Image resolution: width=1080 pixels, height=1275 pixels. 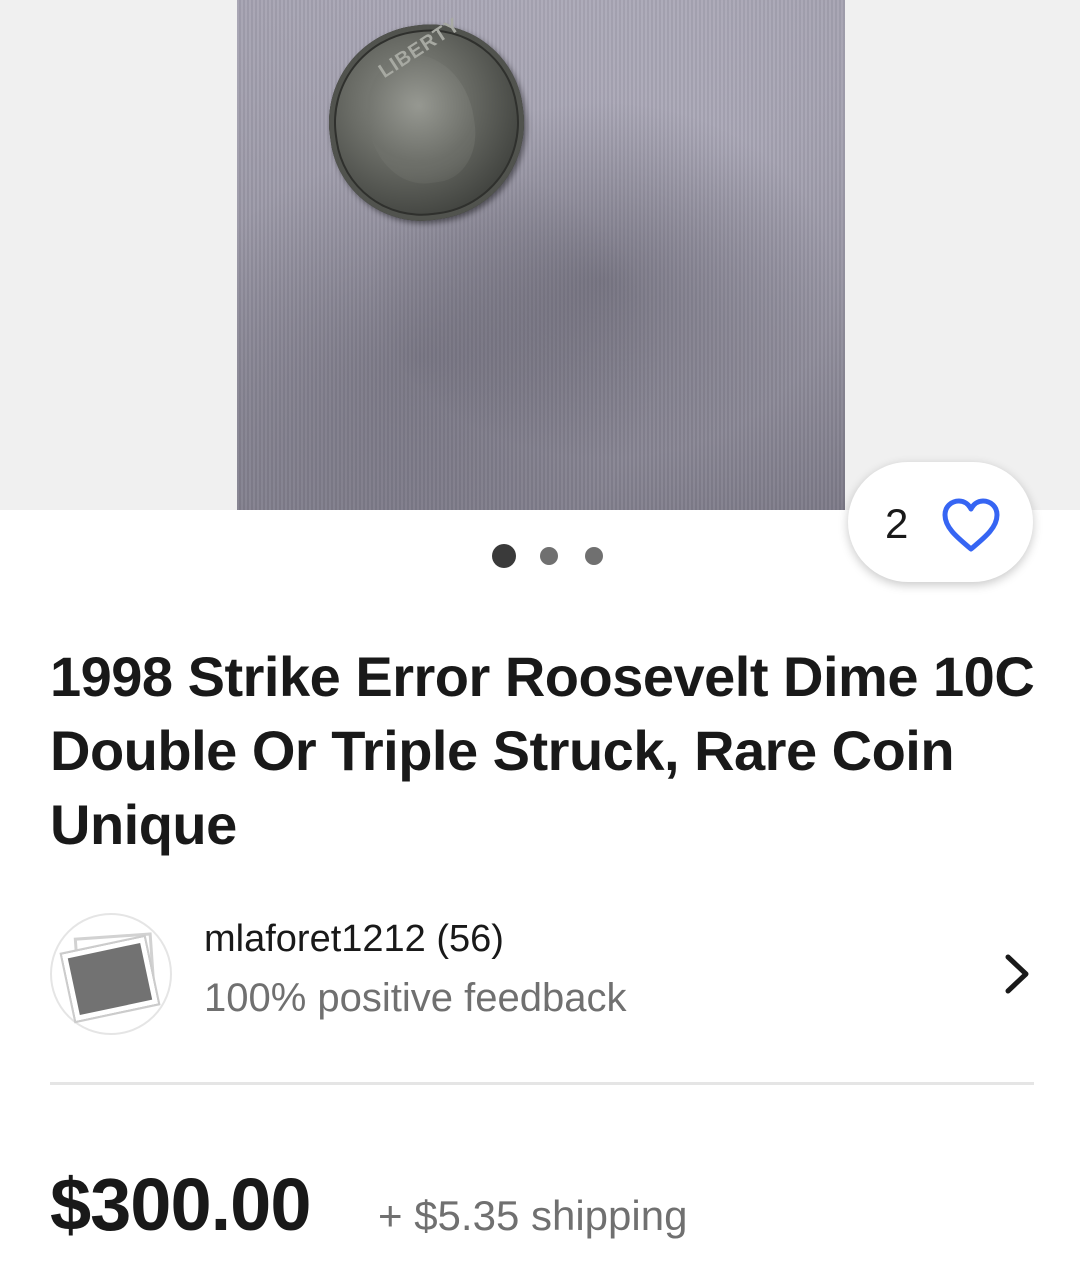 I want to click on gallery-pagination, so click(x=540, y=556).